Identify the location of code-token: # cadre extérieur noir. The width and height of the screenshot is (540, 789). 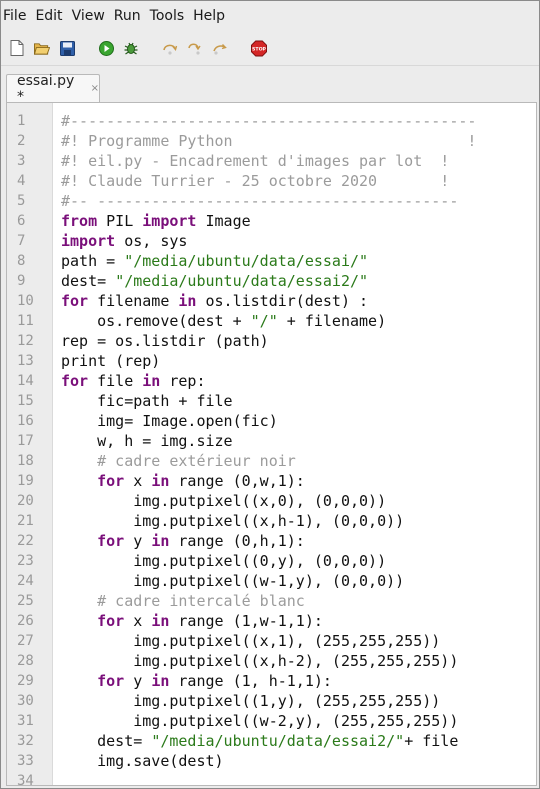
(178, 461).